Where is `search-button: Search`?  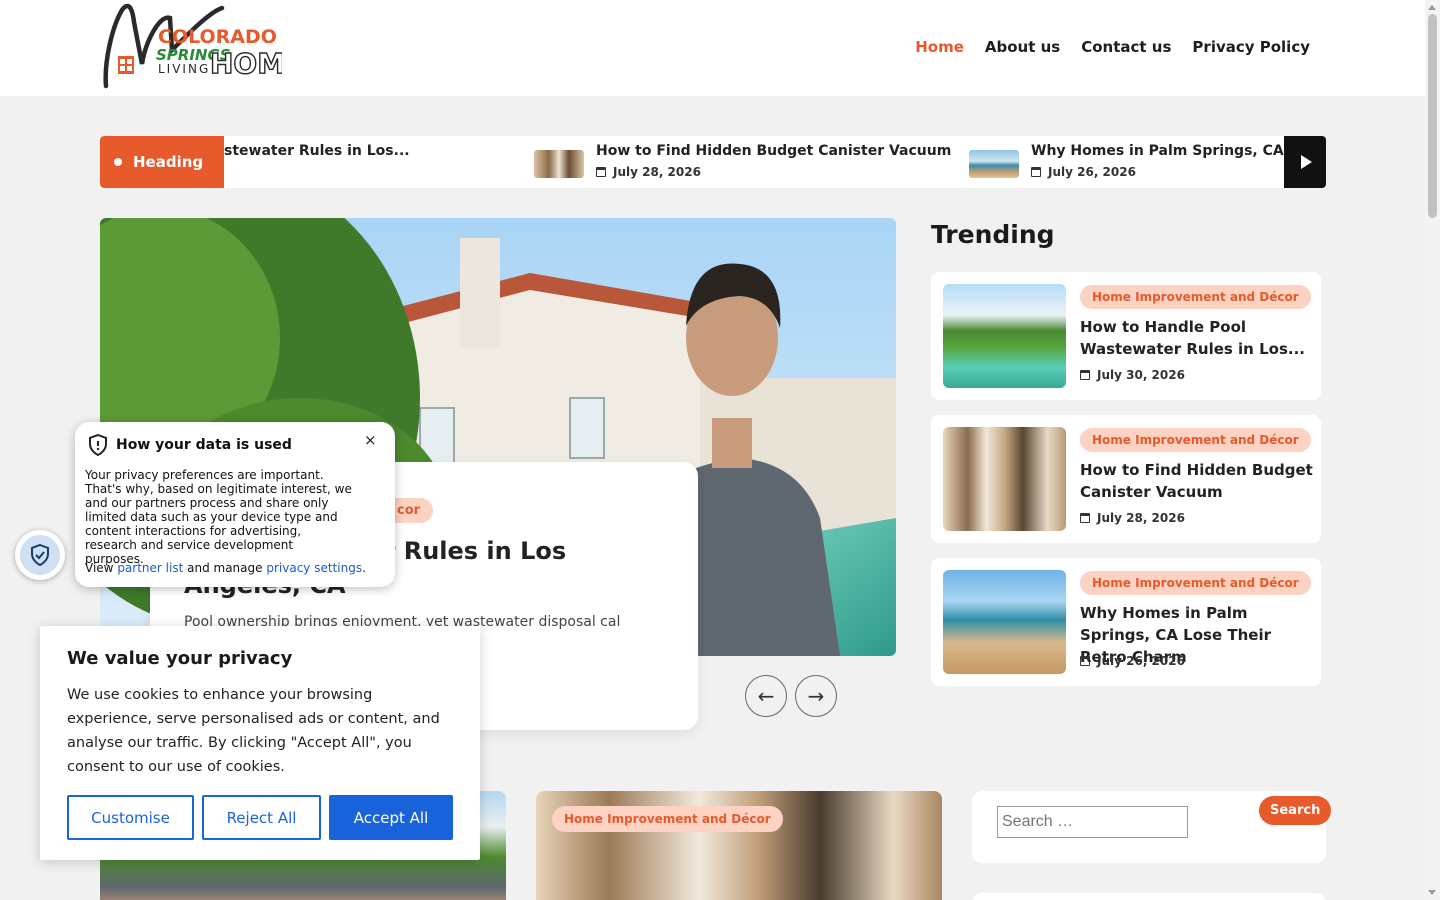
search-button: Search is located at coordinates (1295, 810).